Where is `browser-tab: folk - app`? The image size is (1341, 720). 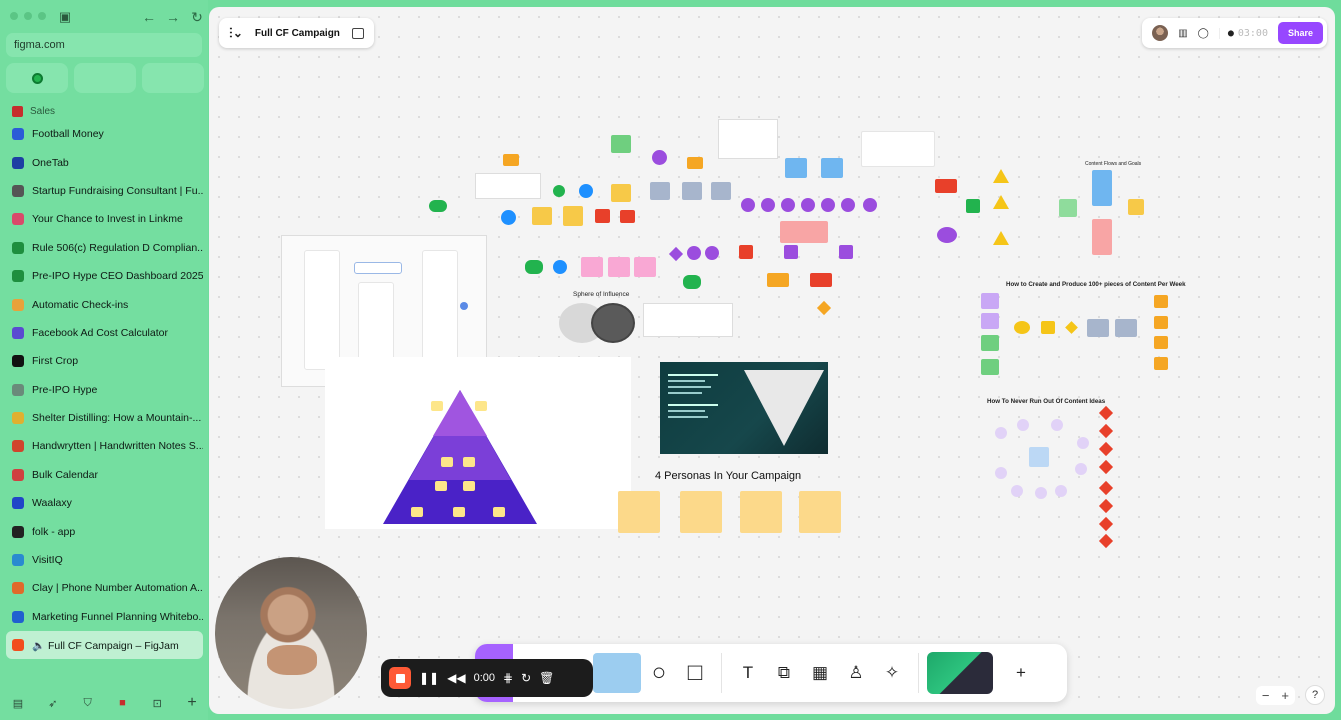 browser-tab: folk - app is located at coordinates (104, 531).